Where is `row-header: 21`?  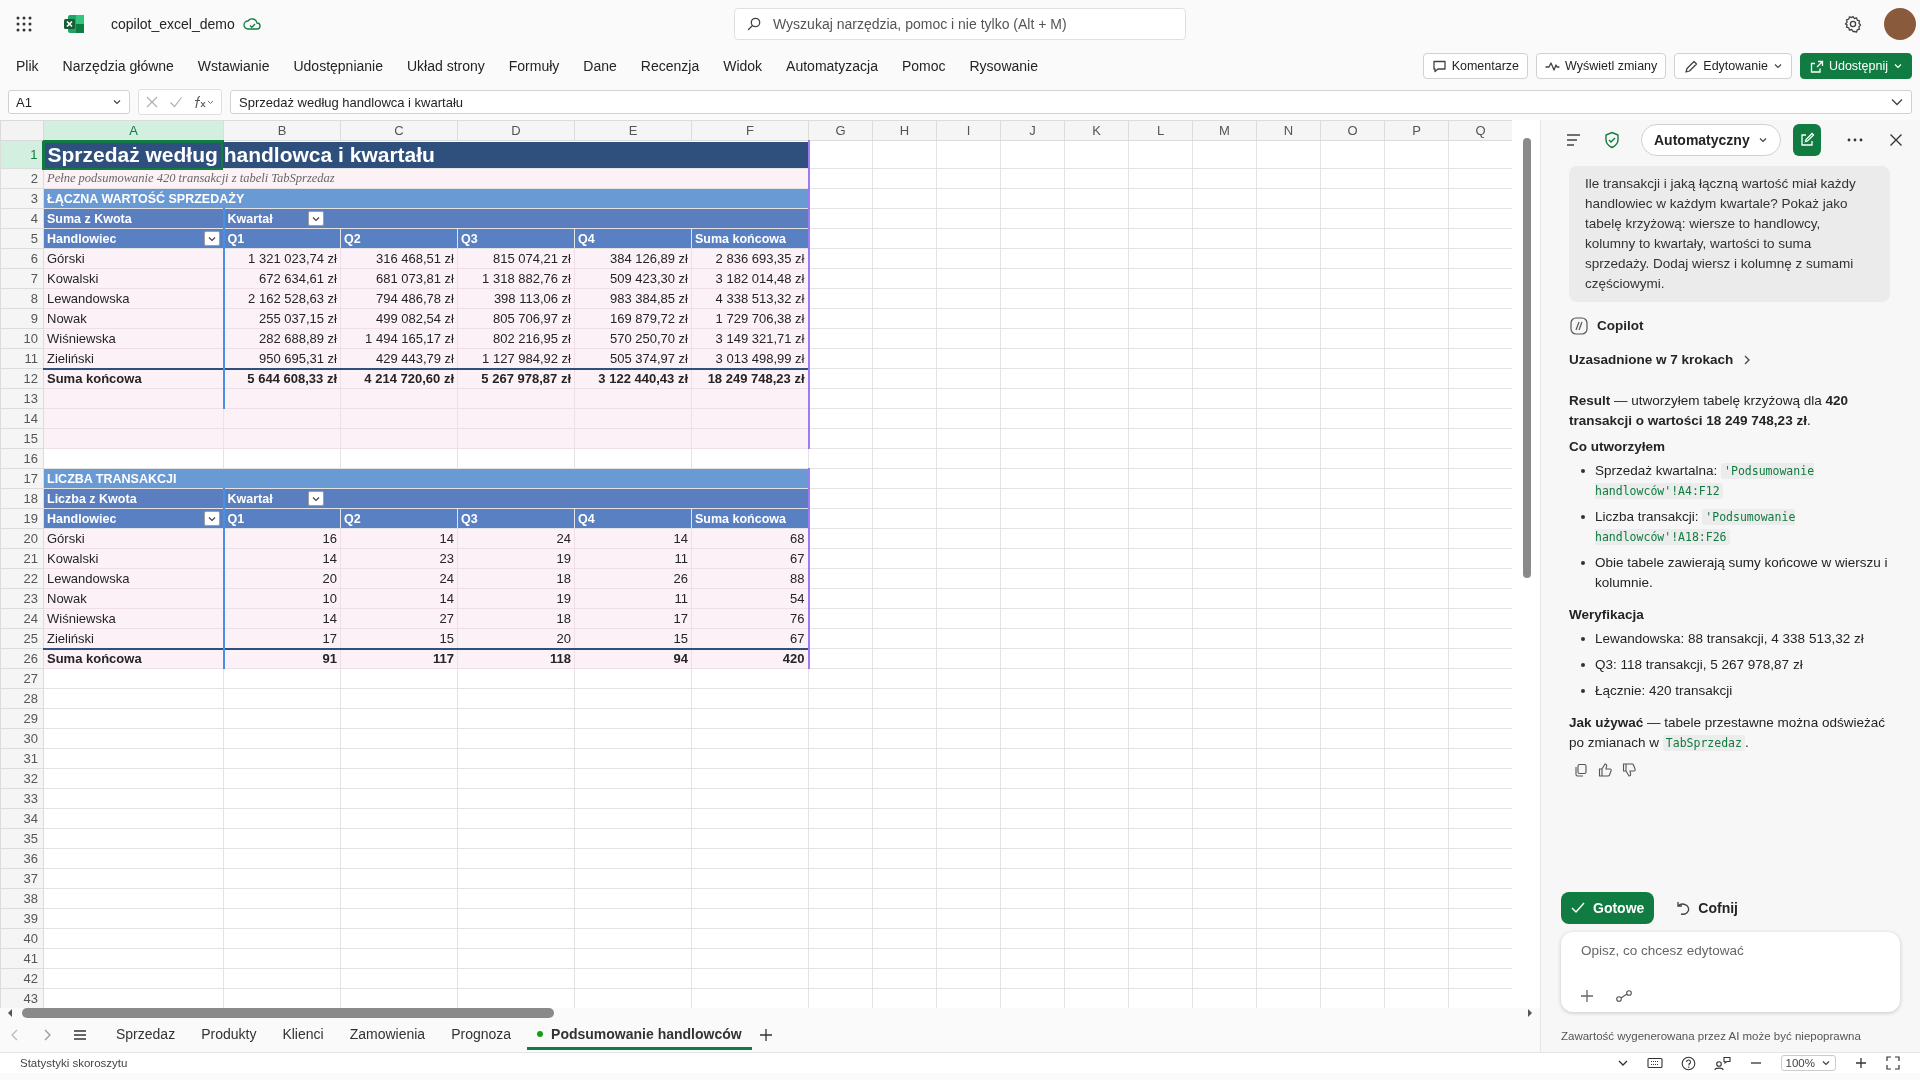 row-header: 21 is located at coordinates (22, 558).